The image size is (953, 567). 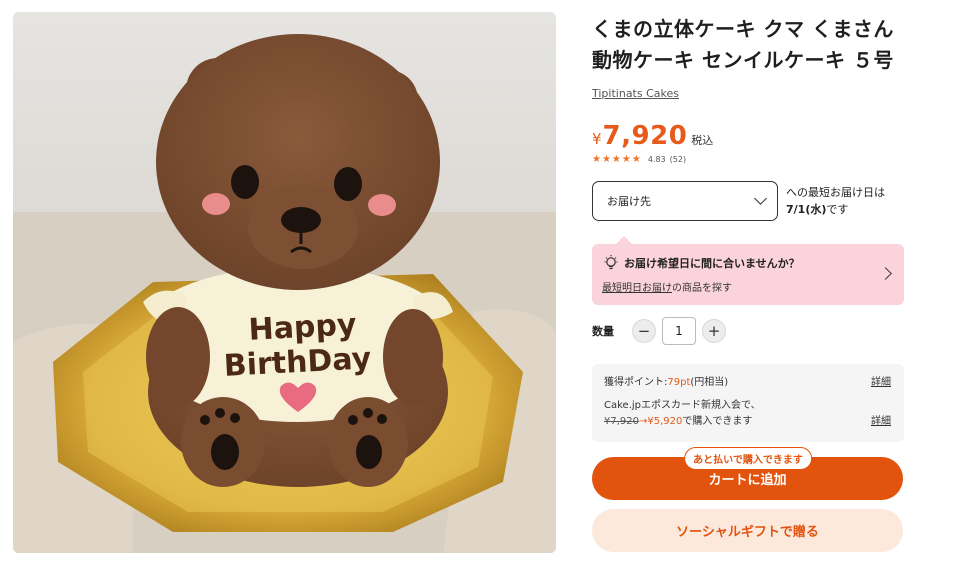 I want to click on quantity-stepper: 数量 − 1 +, so click(x=748, y=331).